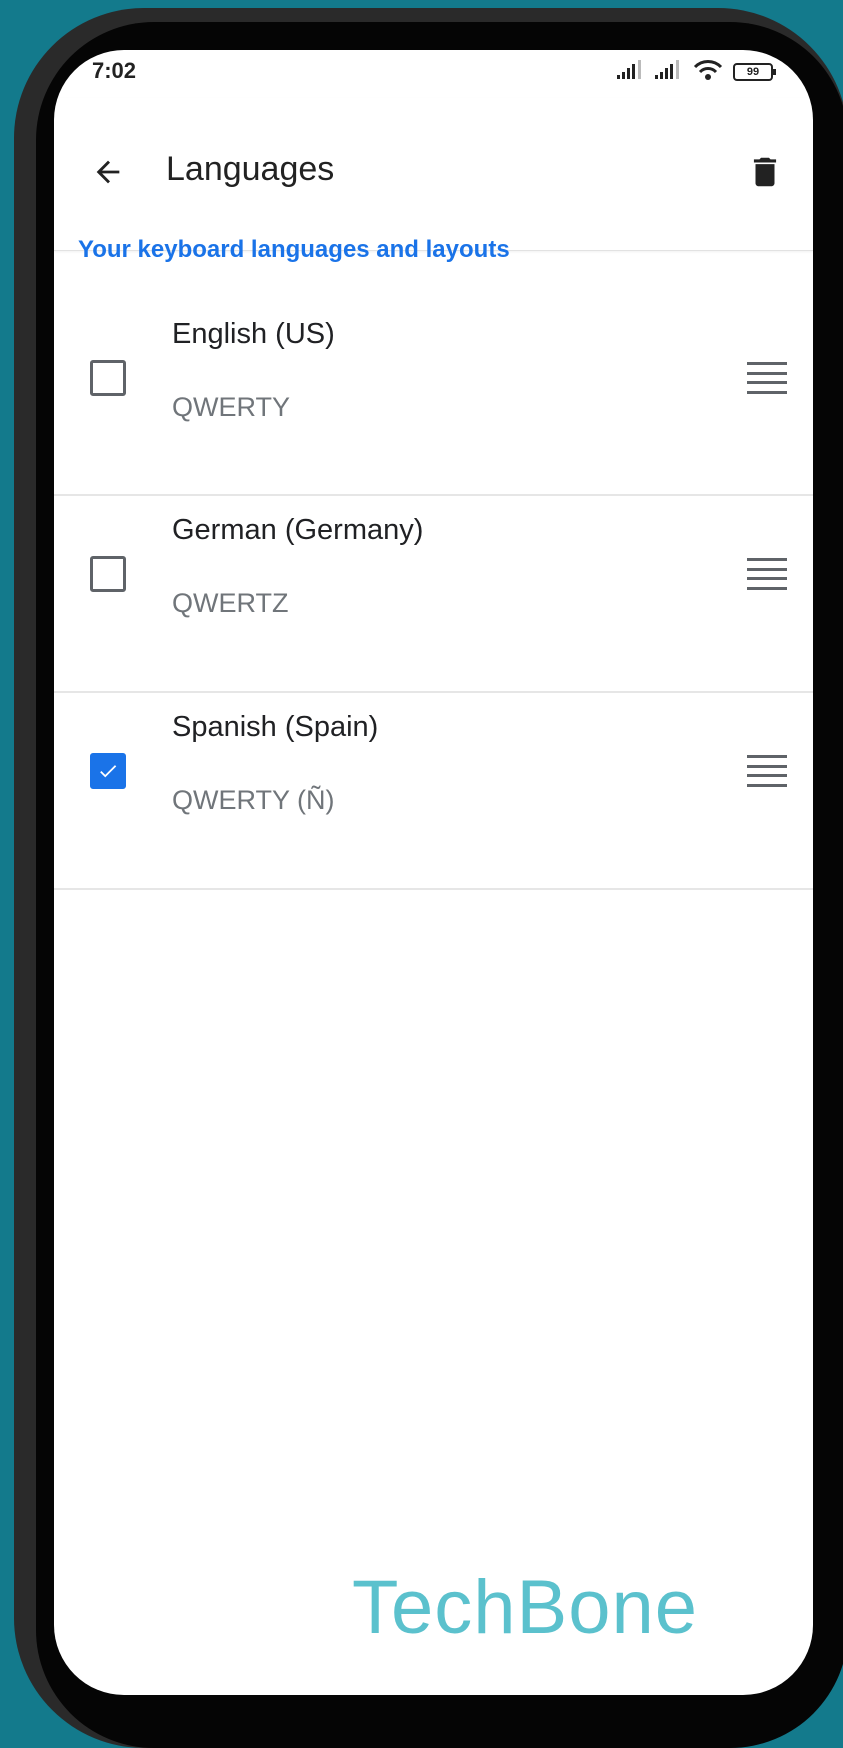 This screenshot has width=843, height=1748. Describe the element at coordinates (433, 174) in the screenshot. I see `app-bar: Languages` at that location.